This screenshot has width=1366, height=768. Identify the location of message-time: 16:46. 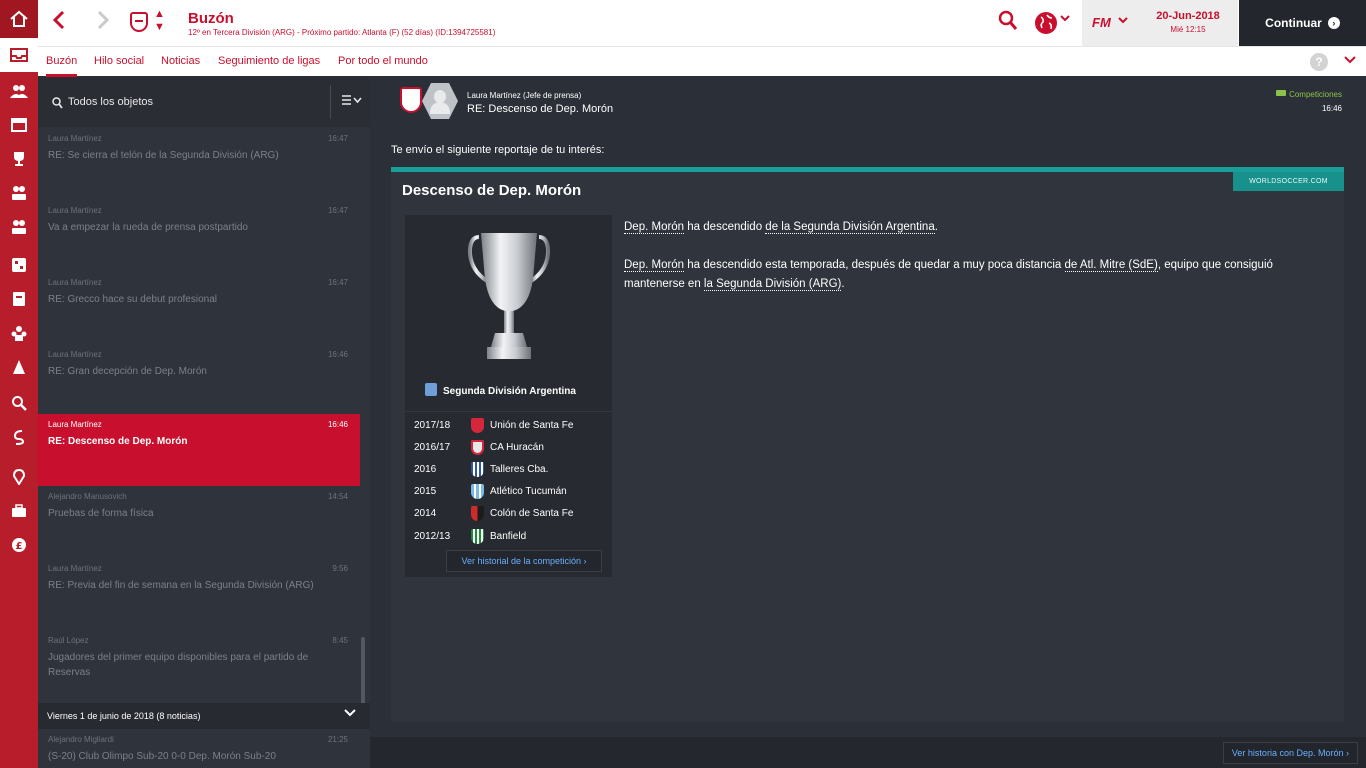
(337, 424).